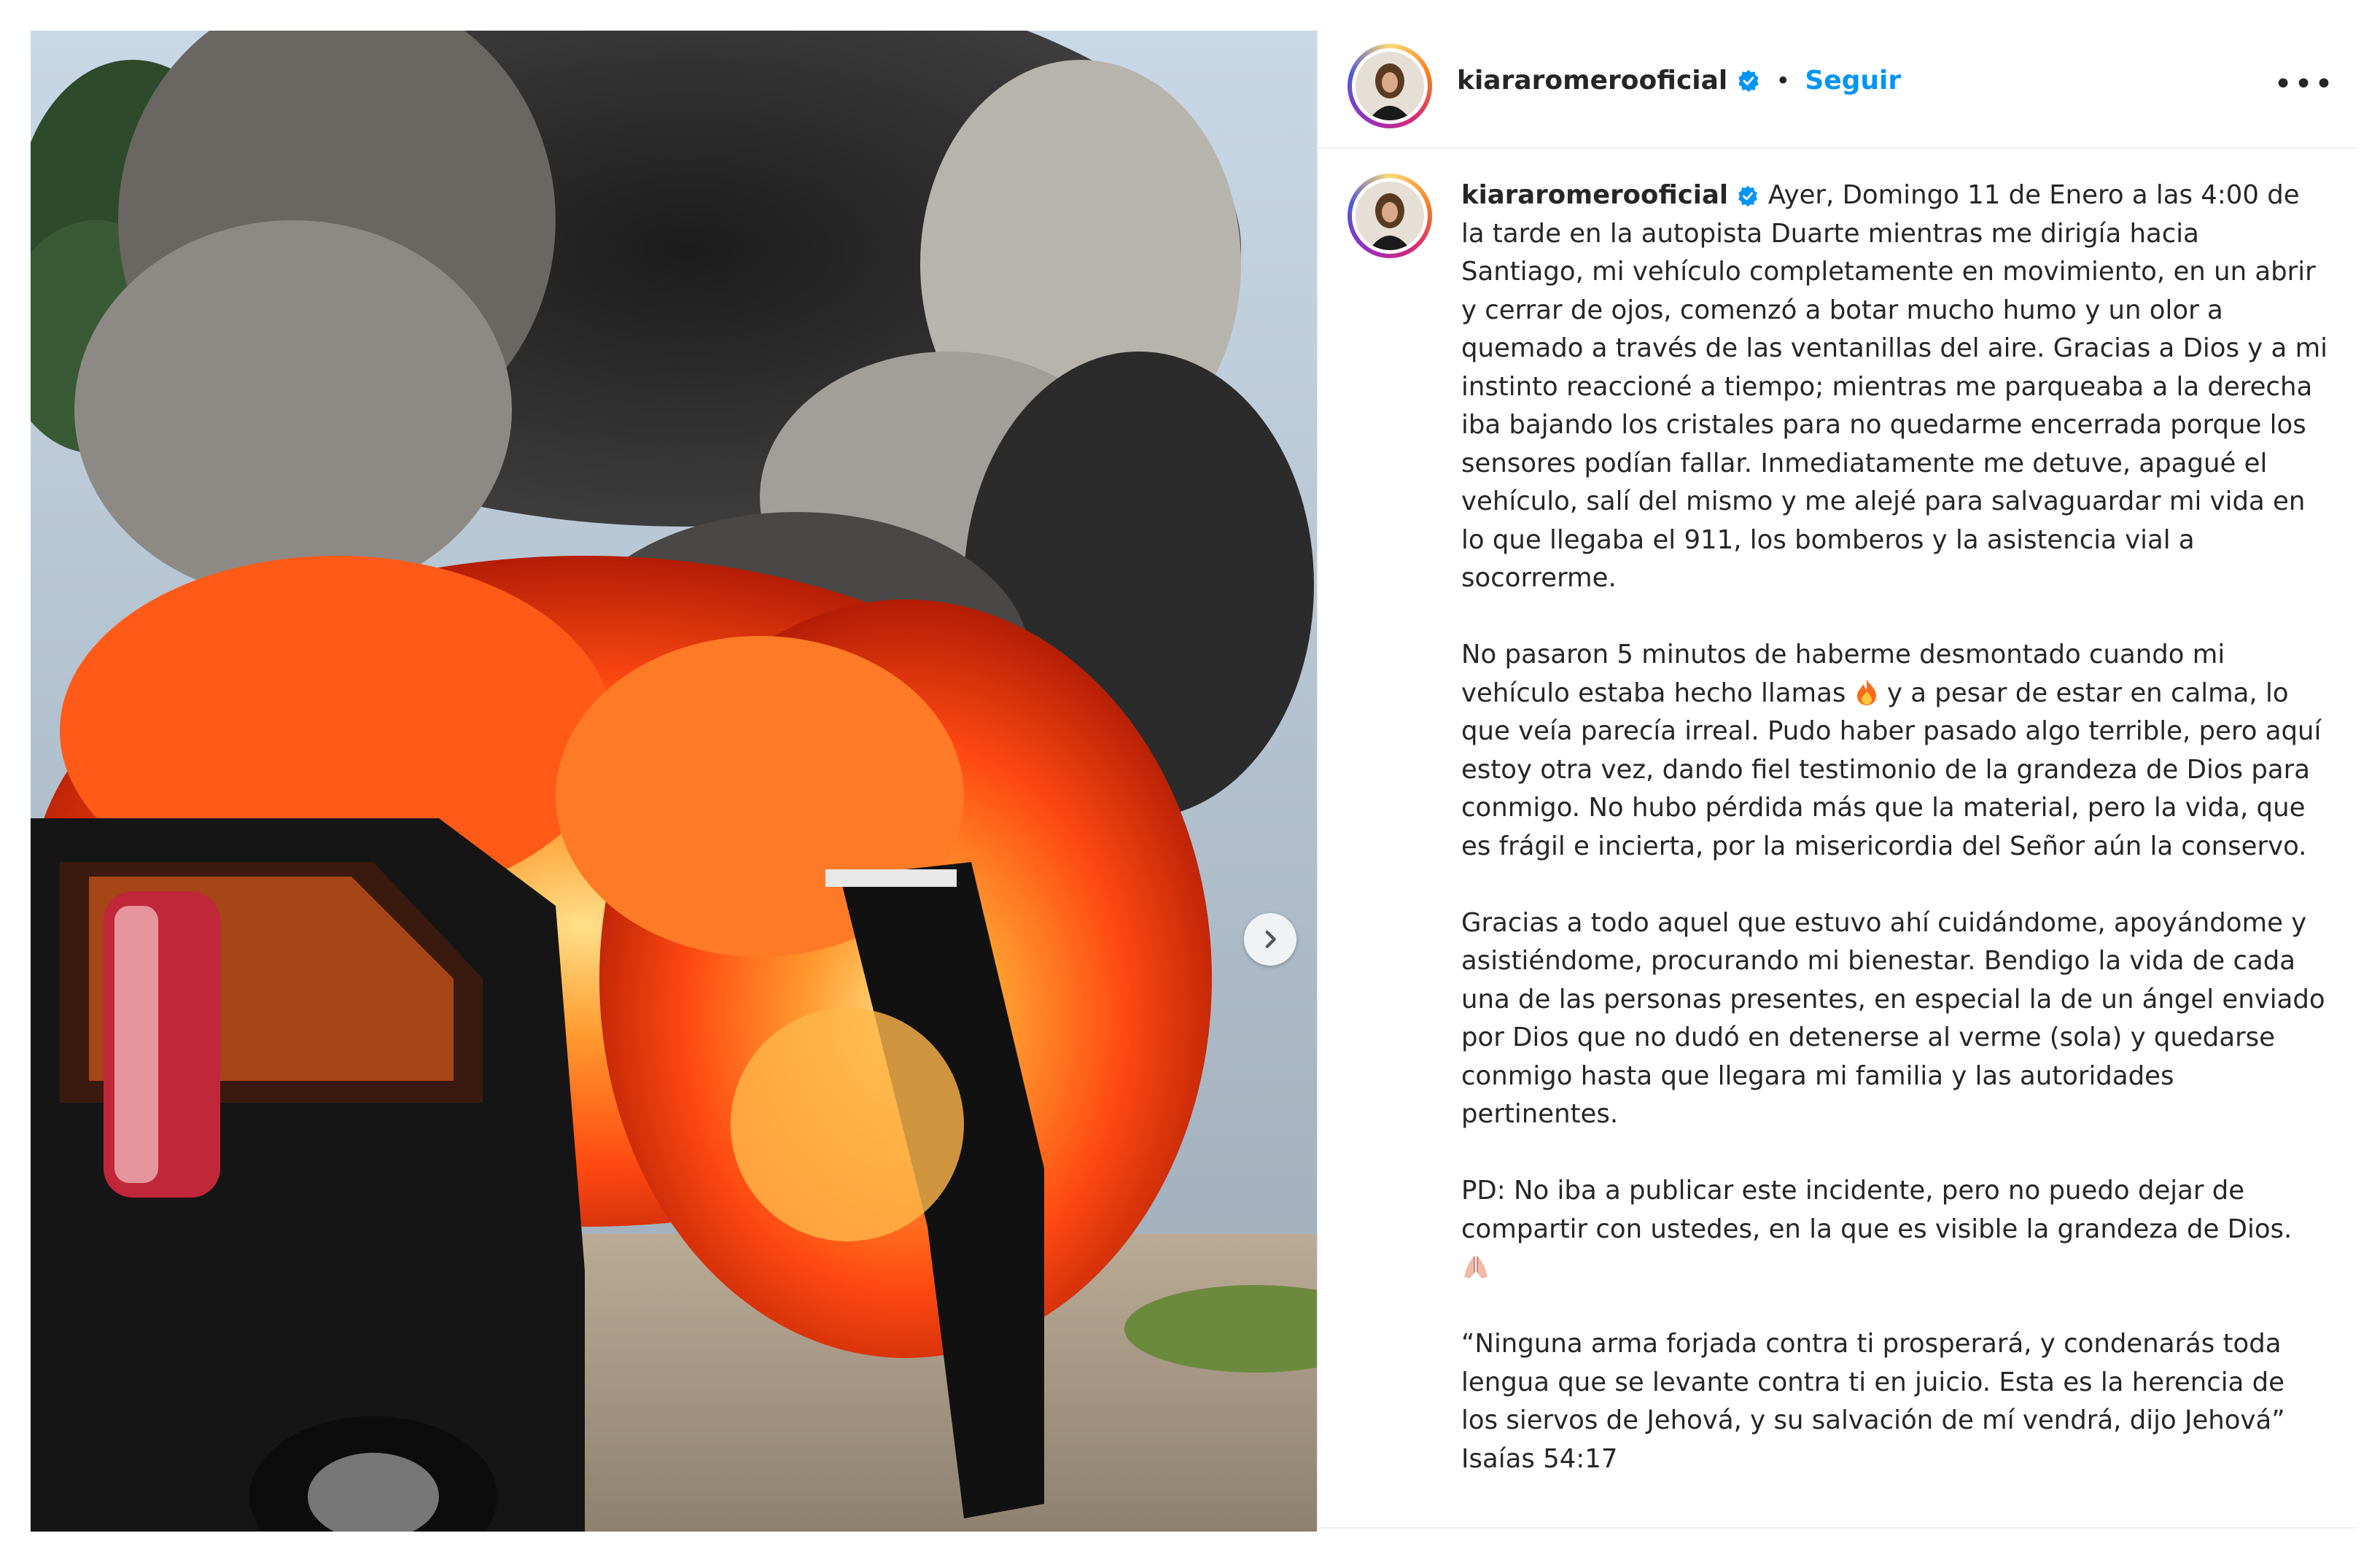 The height and width of the screenshot is (1560, 2380). What do you see at coordinates (1592, 81) in the screenshot?
I see `header-username: kiararomerooficial` at bounding box center [1592, 81].